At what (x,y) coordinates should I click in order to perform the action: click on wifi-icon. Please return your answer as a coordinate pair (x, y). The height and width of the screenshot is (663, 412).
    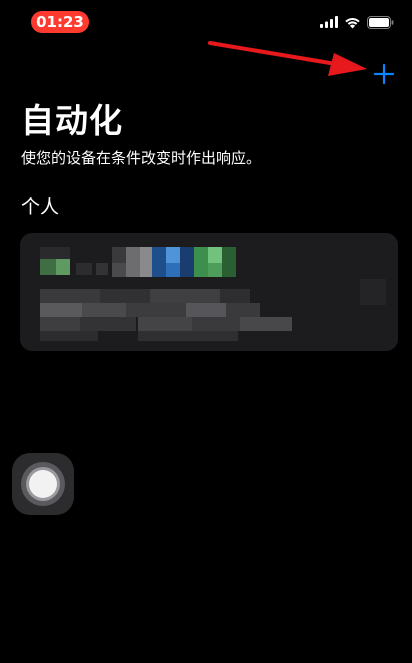
    Looking at the image, I should click on (352, 22).